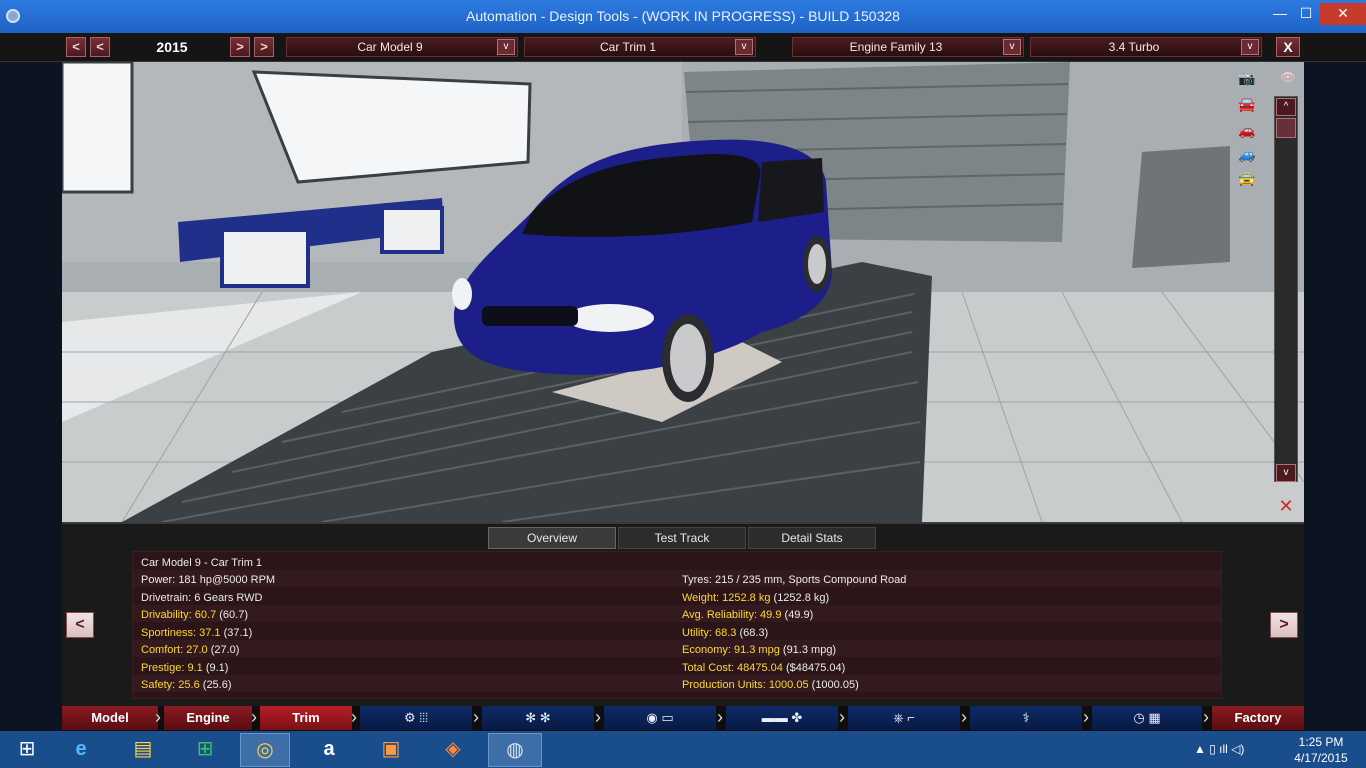 This screenshot has height=768, width=1366. What do you see at coordinates (1247, 155) in the screenshot?
I see `car-rear-icon: 🚙` at bounding box center [1247, 155].